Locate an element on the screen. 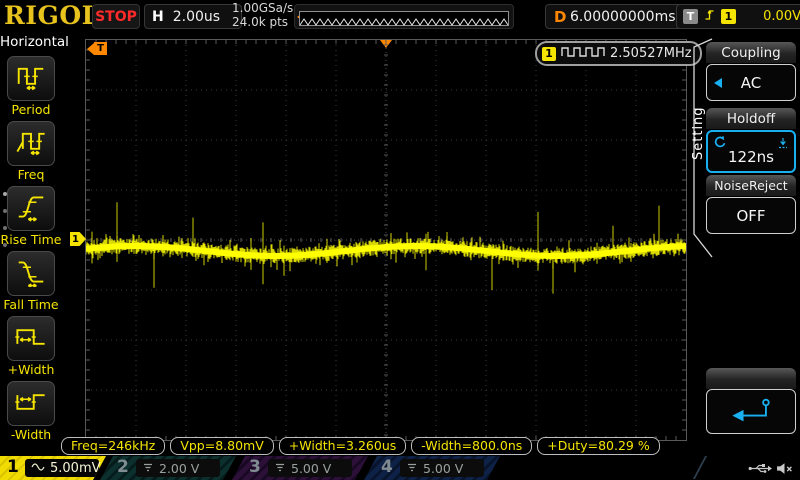 The height and width of the screenshot is (480, 800). pos-width-button is located at coordinates (31, 338).